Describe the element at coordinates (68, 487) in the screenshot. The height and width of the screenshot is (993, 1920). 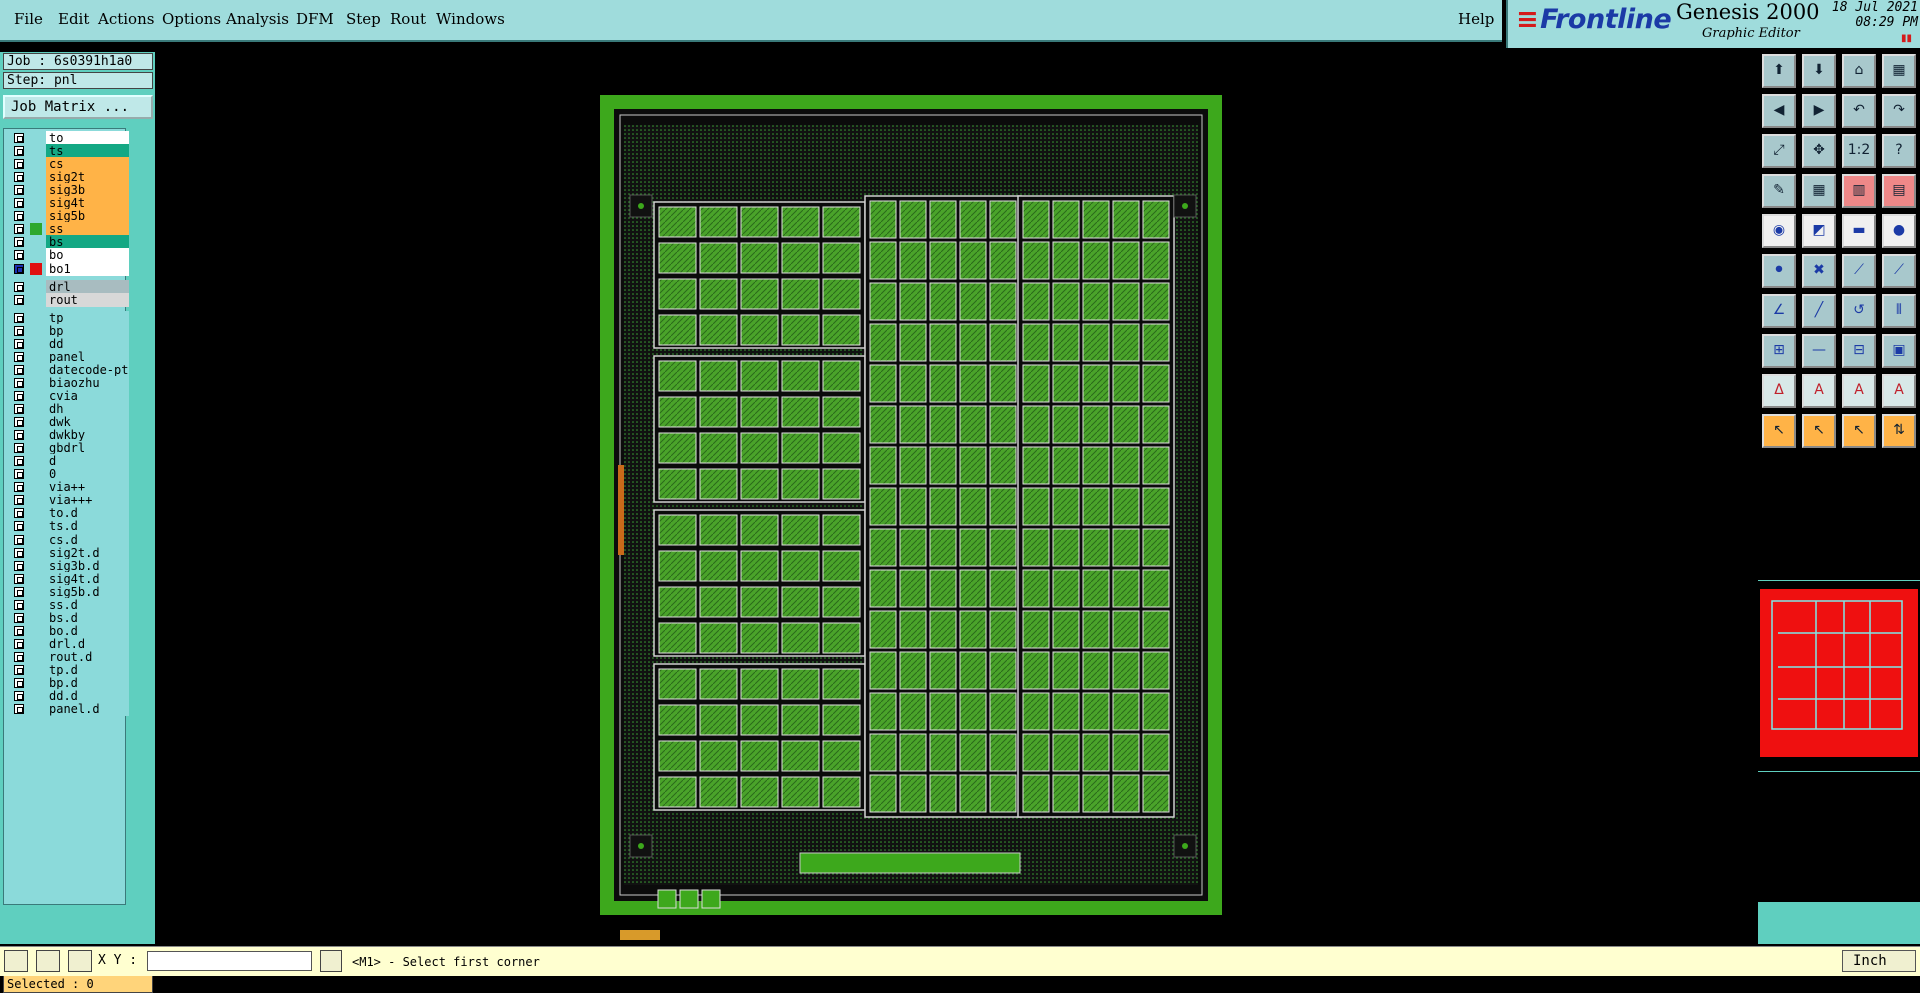
I see `layer-row-via--: via++` at that location.